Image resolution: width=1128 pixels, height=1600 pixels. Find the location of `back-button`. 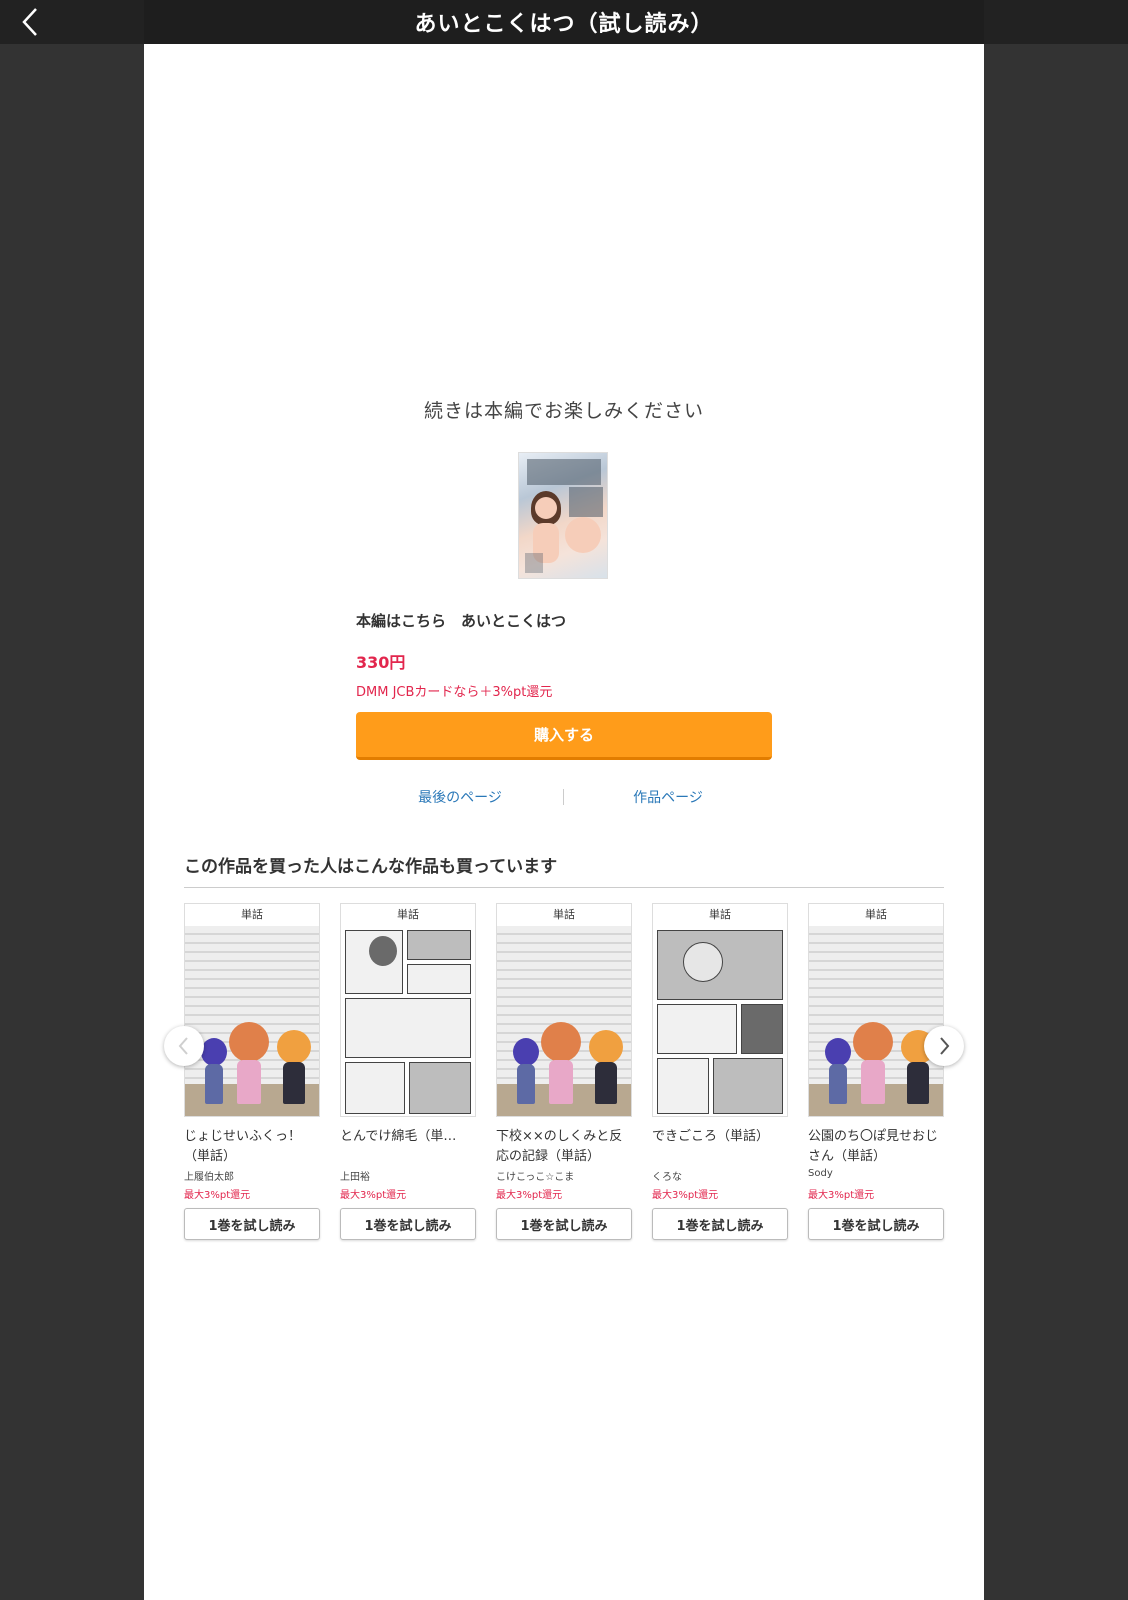

back-button is located at coordinates (30, 22).